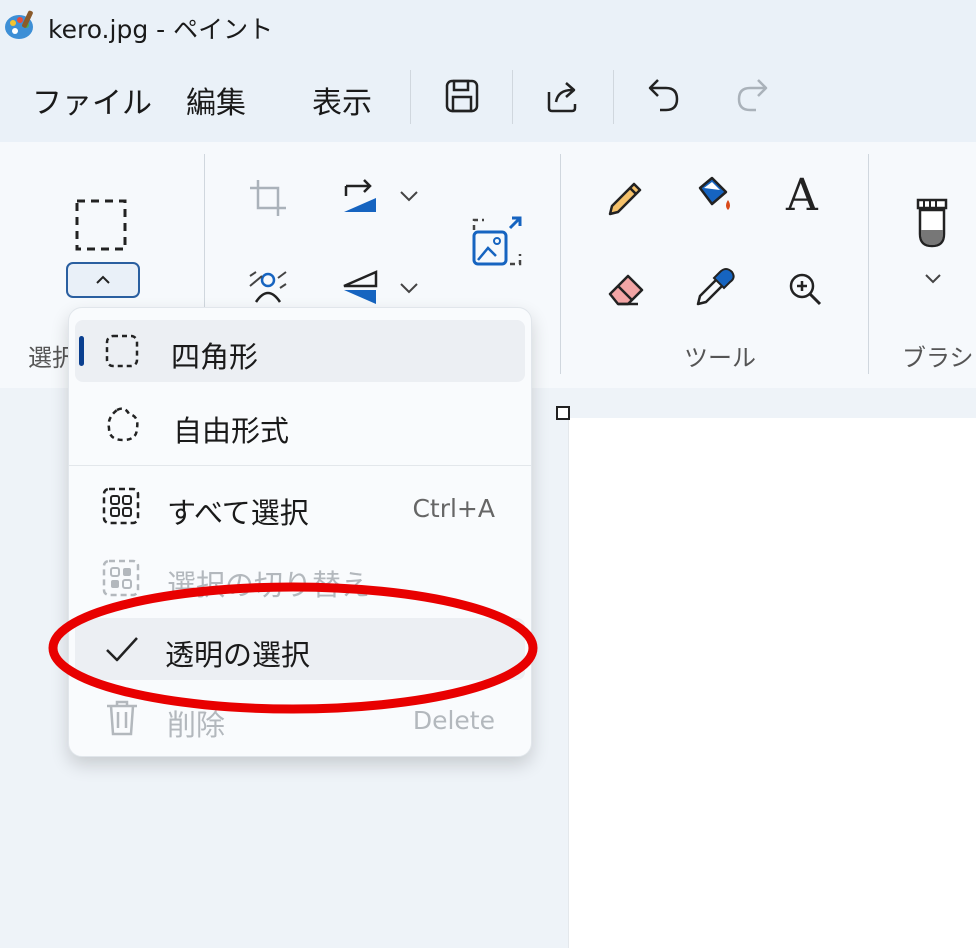 The height and width of the screenshot is (948, 976). Describe the element at coordinates (932, 224) in the screenshot. I see `brush-icon` at that location.